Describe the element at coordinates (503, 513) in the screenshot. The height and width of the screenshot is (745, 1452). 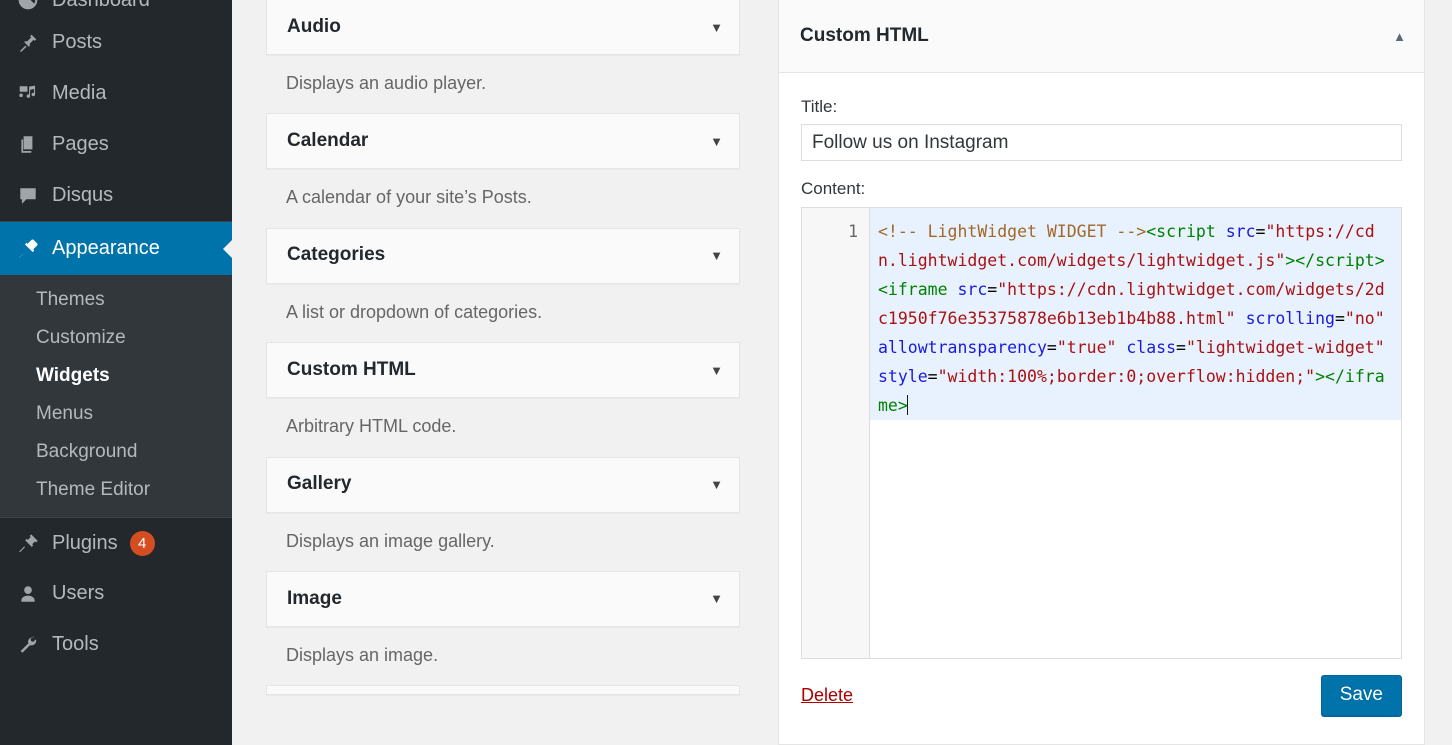
I see `available-widget-gallery: Gallery ▼ Displays an image gallery.` at that location.